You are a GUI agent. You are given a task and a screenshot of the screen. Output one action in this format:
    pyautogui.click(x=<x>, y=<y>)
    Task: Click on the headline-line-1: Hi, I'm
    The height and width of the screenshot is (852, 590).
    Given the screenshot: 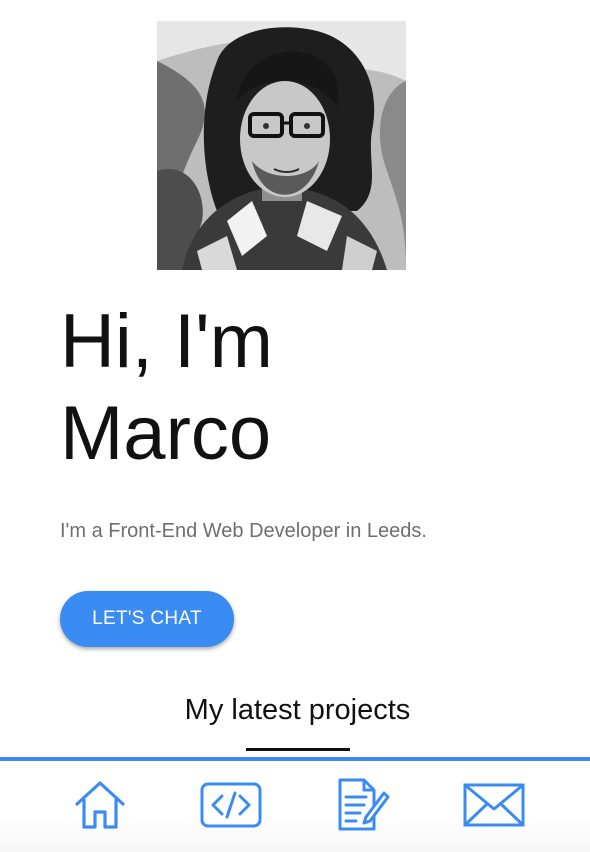 What is the action you would take?
    pyautogui.click(x=166, y=341)
    